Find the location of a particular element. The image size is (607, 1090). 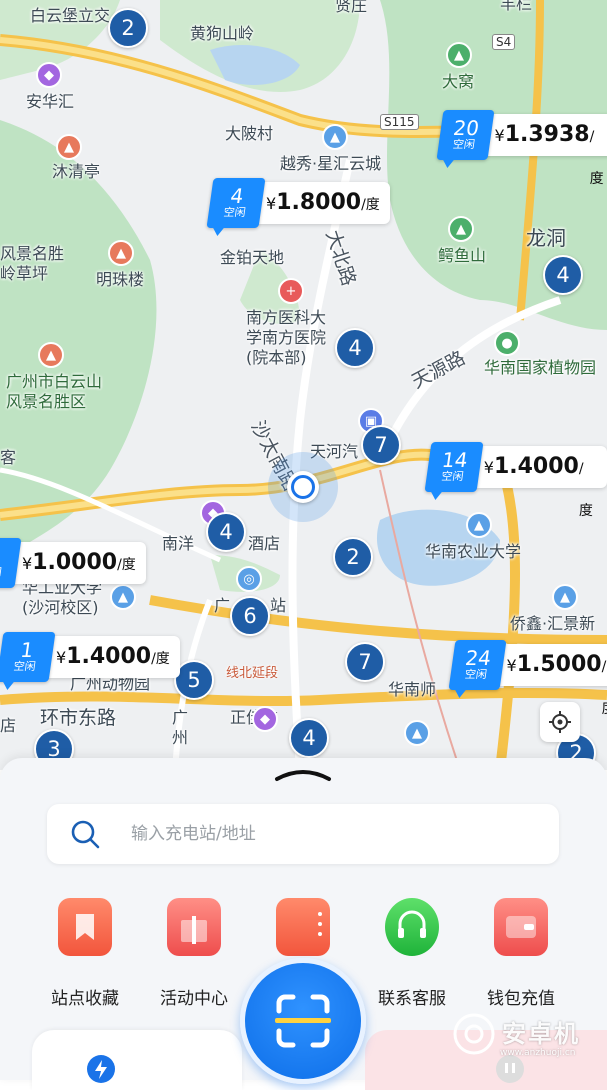

place-label: 华南国家植物园 is located at coordinates (540, 367).